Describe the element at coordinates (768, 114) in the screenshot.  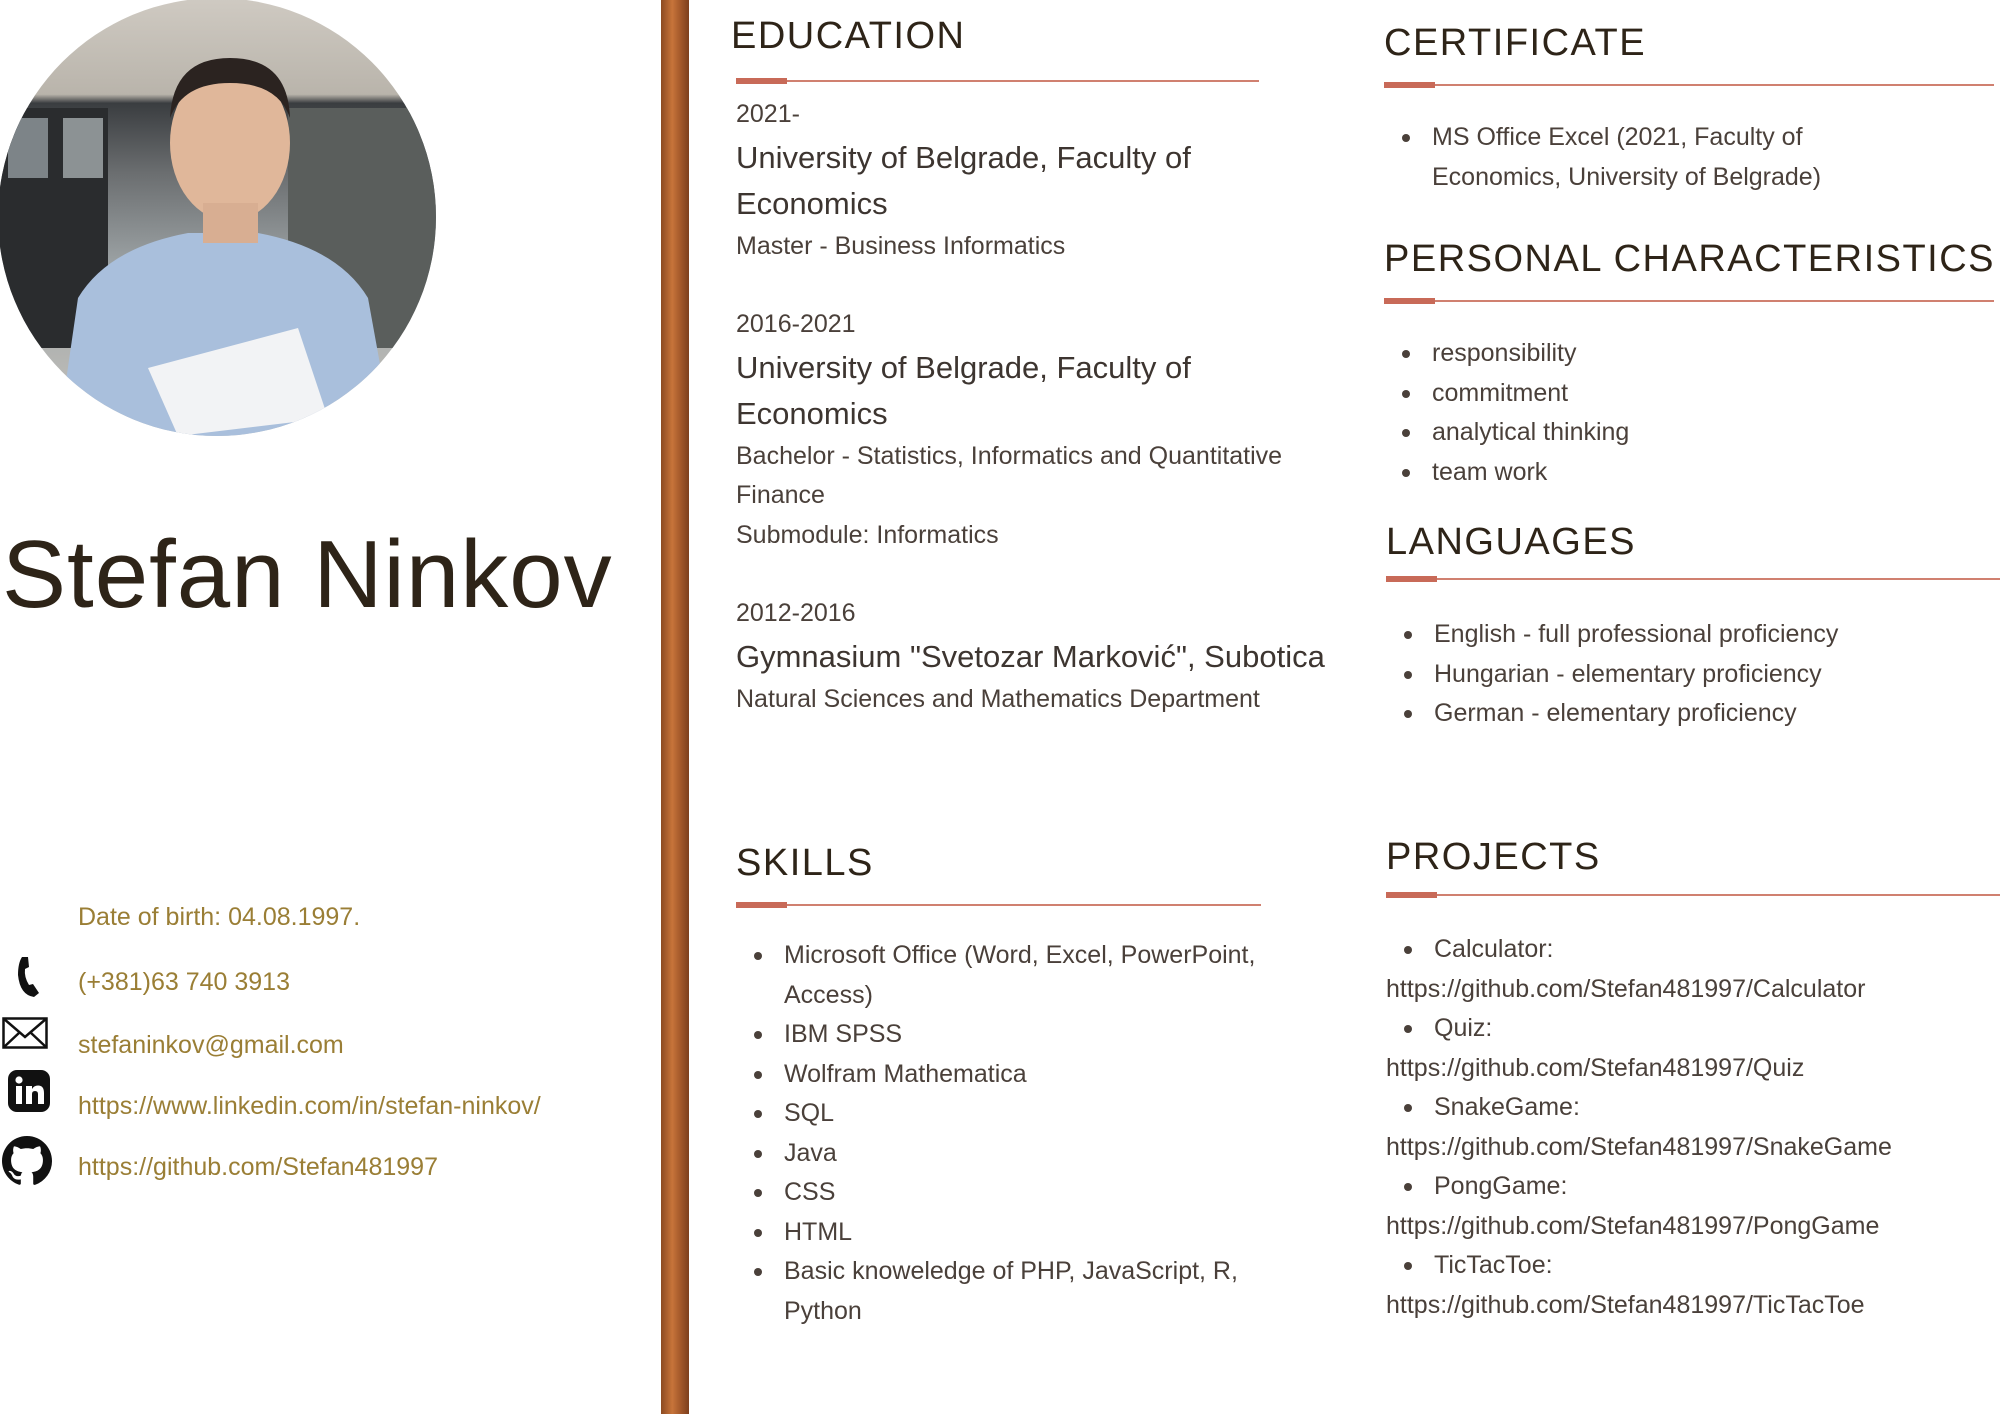
I see `education-years: 2021-` at that location.